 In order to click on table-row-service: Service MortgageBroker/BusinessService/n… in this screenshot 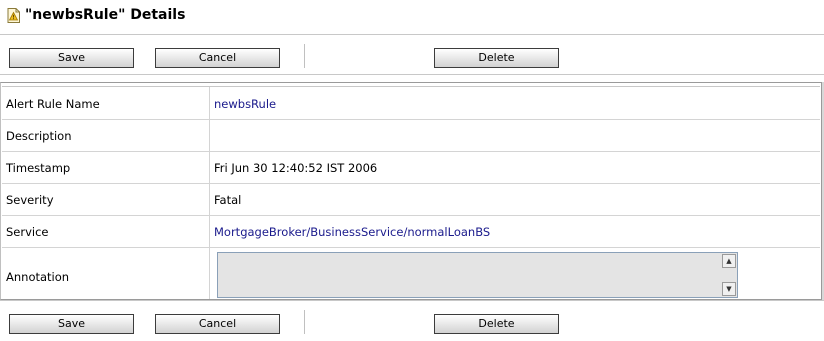, I will do `click(411, 232)`.